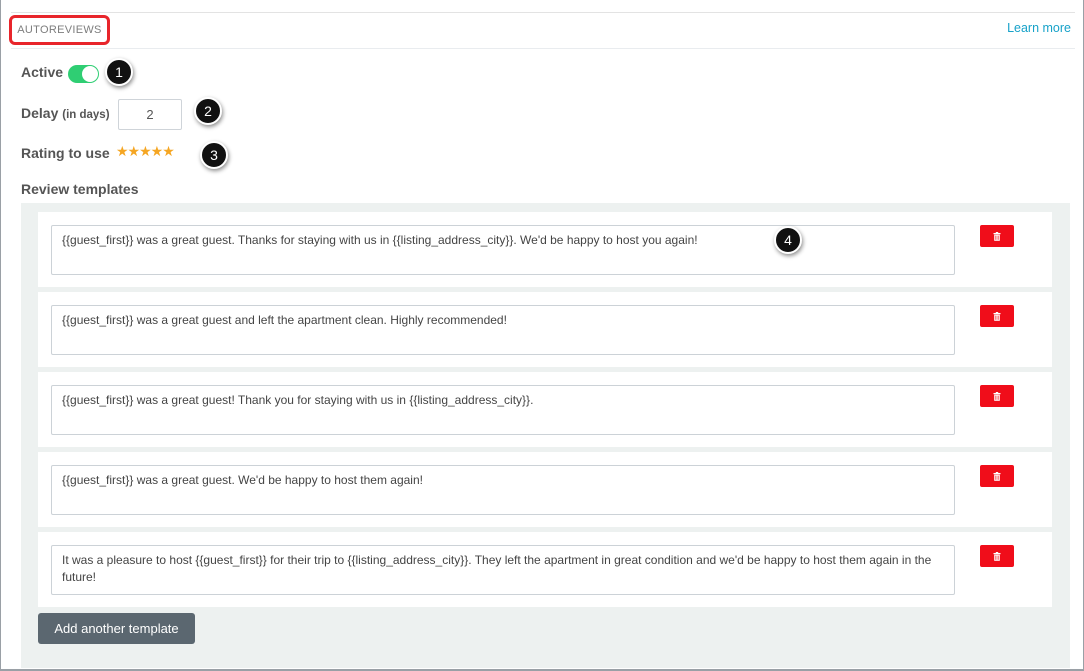  Describe the element at coordinates (150, 114) in the screenshot. I see `delay-input` at that location.